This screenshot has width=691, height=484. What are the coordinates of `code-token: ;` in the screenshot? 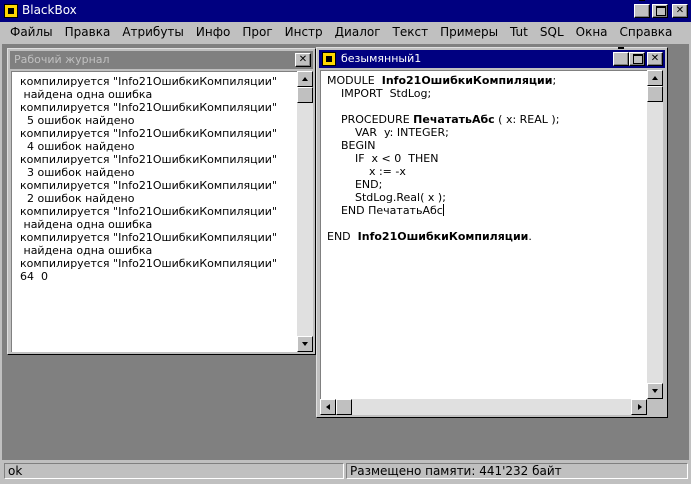 It's located at (554, 80).